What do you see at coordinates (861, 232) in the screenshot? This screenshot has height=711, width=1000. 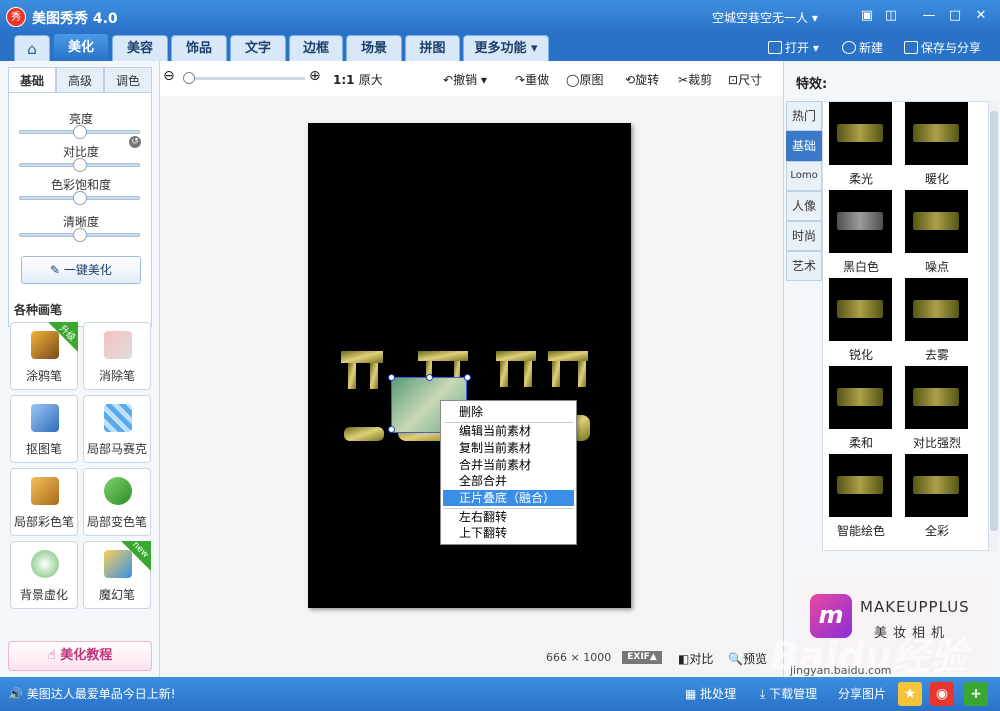 I see `effect-black-white: 黑白色` at bounding box center [861, 232].